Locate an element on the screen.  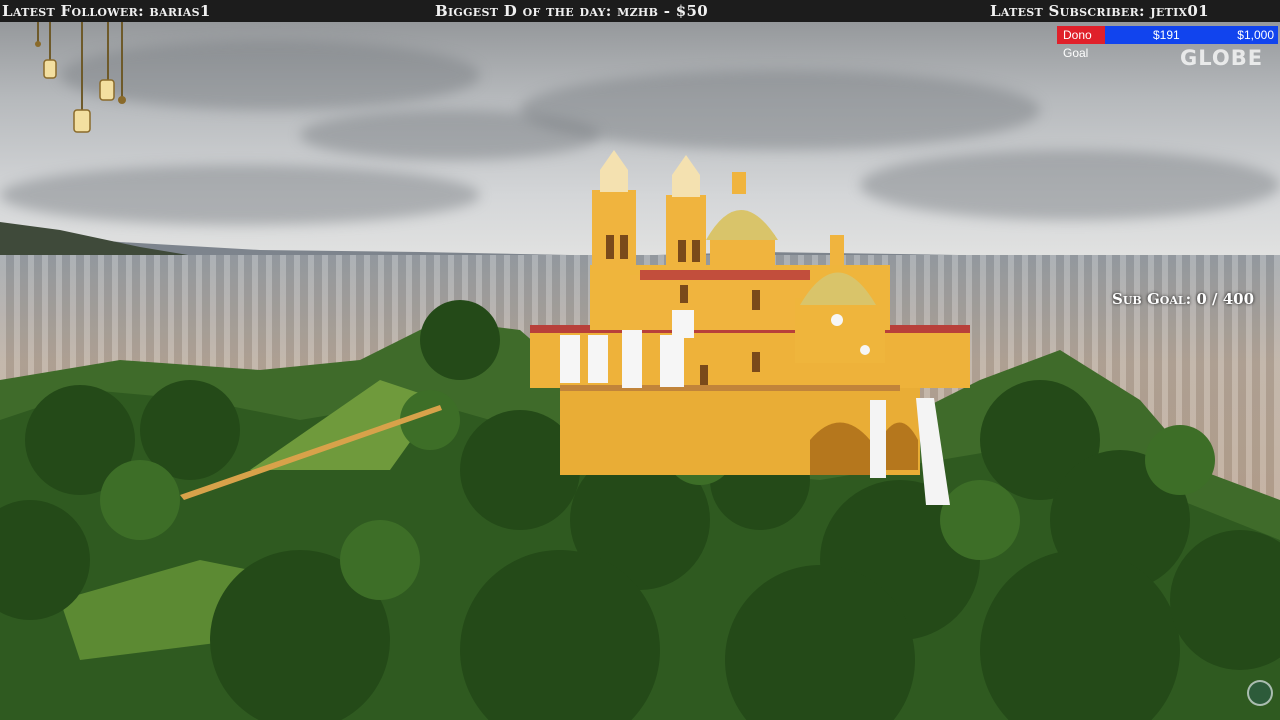
channel-watermark: GLOBE is located at coordinates (1222, 58).